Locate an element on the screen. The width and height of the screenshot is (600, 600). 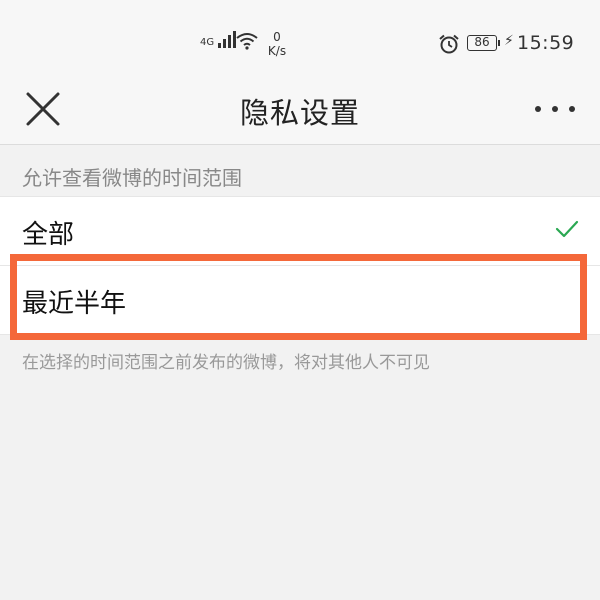
more-icon is located at coordinates (555, 109).